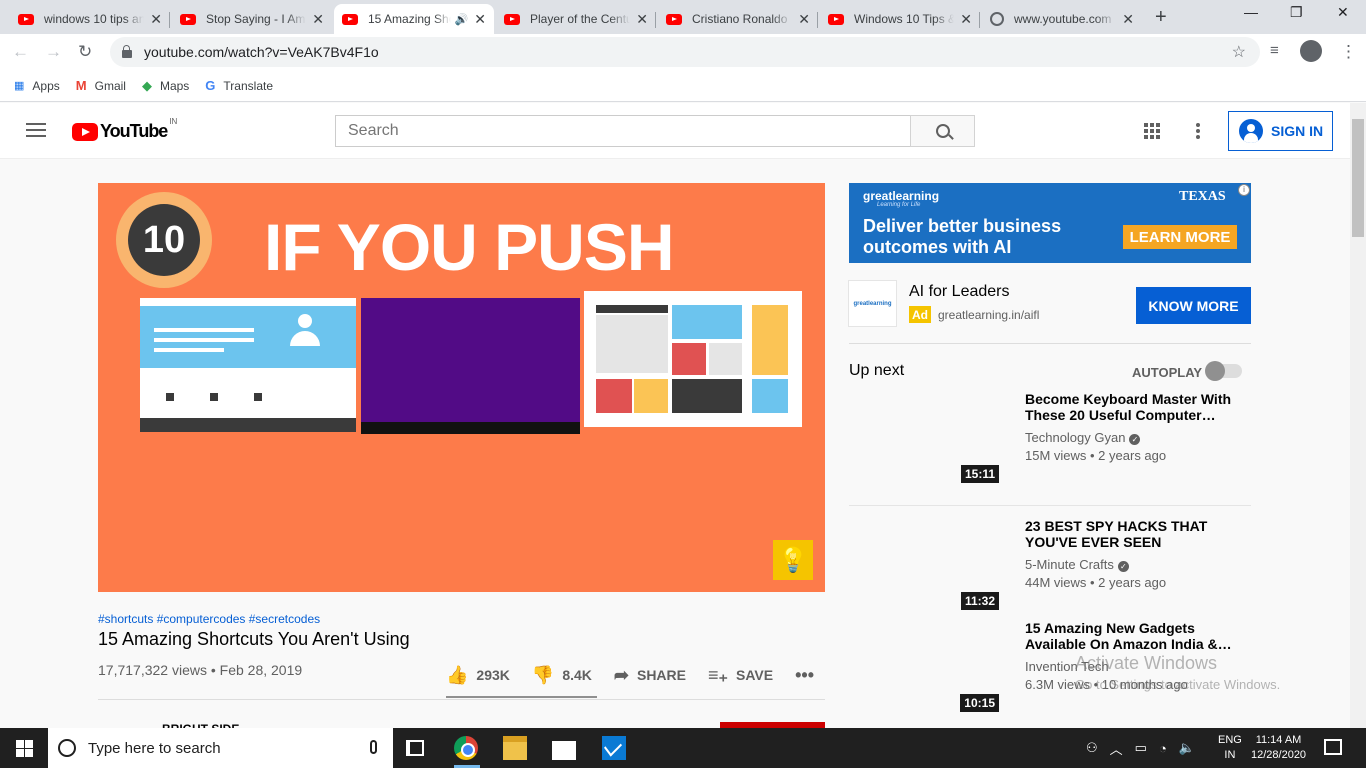 Image resolution: width=1366 pixels, height=768 pixels. What do you see at coordinates (1193, 305) in the screenshot?
I see `know-more-button: KNOW MORE` at bounding box center [1193, 305].